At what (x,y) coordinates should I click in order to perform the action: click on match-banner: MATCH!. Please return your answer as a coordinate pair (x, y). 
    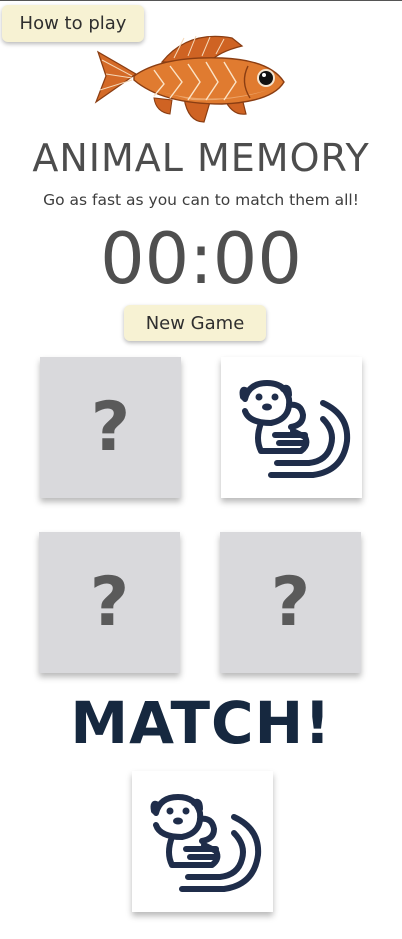
    Looking at the image, I should click on (201, 723).